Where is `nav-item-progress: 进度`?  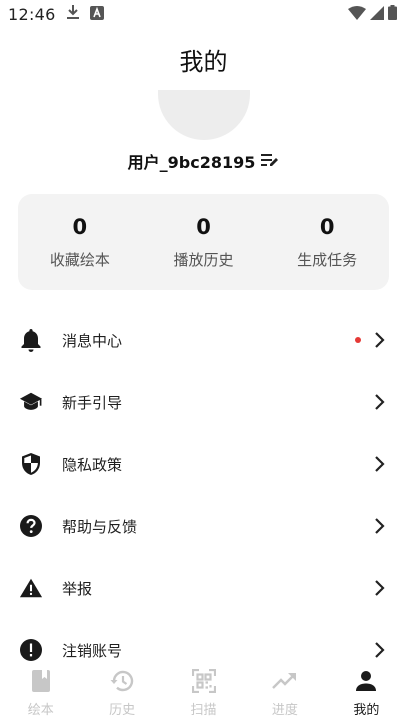 nav-item-progress: 进度 is located at coordinates (284, 693).